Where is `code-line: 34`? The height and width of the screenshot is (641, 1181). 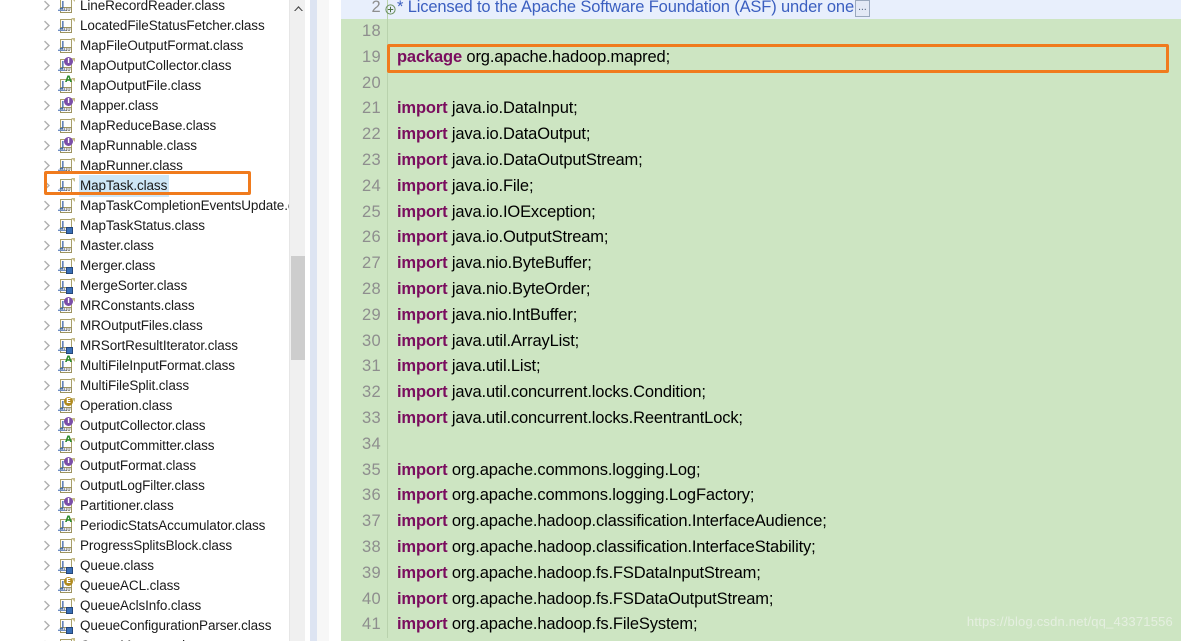
code-line: 34 is located at coordinates (761, 444).